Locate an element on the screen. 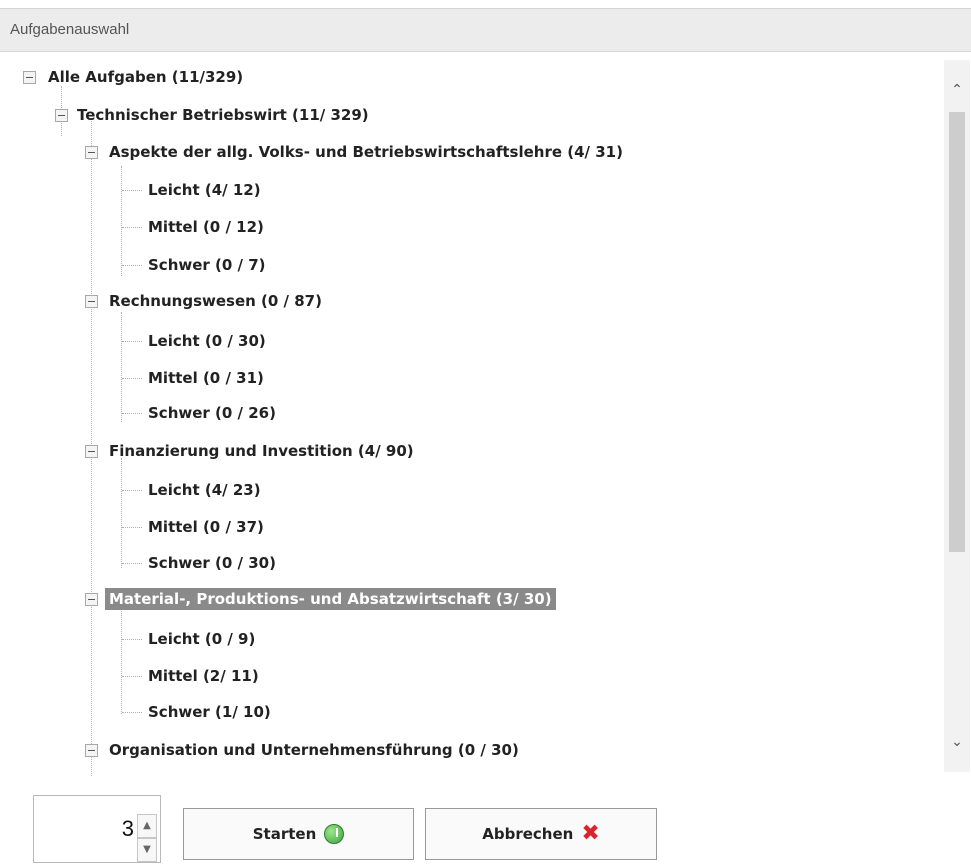 This screenshot has height=865, width=971. tree-node-difficulty: Leicht (0 / 9) is located at coordinates (201, 639).